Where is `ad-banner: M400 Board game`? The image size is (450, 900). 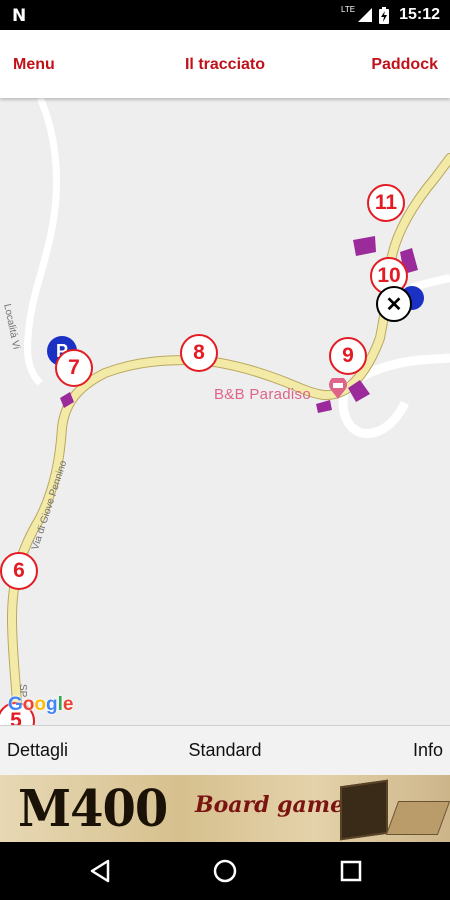
ad-banner: M400 Board game is located at coordinates (225, 808).